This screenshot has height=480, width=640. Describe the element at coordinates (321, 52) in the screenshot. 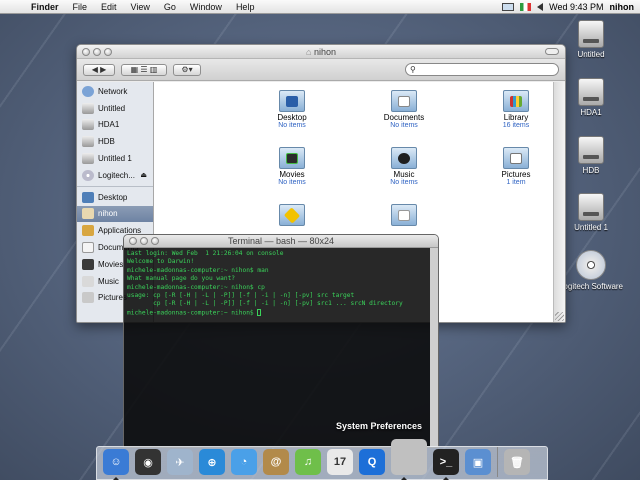

I see `finder-titlebar: ⌂ nihon` at that location.